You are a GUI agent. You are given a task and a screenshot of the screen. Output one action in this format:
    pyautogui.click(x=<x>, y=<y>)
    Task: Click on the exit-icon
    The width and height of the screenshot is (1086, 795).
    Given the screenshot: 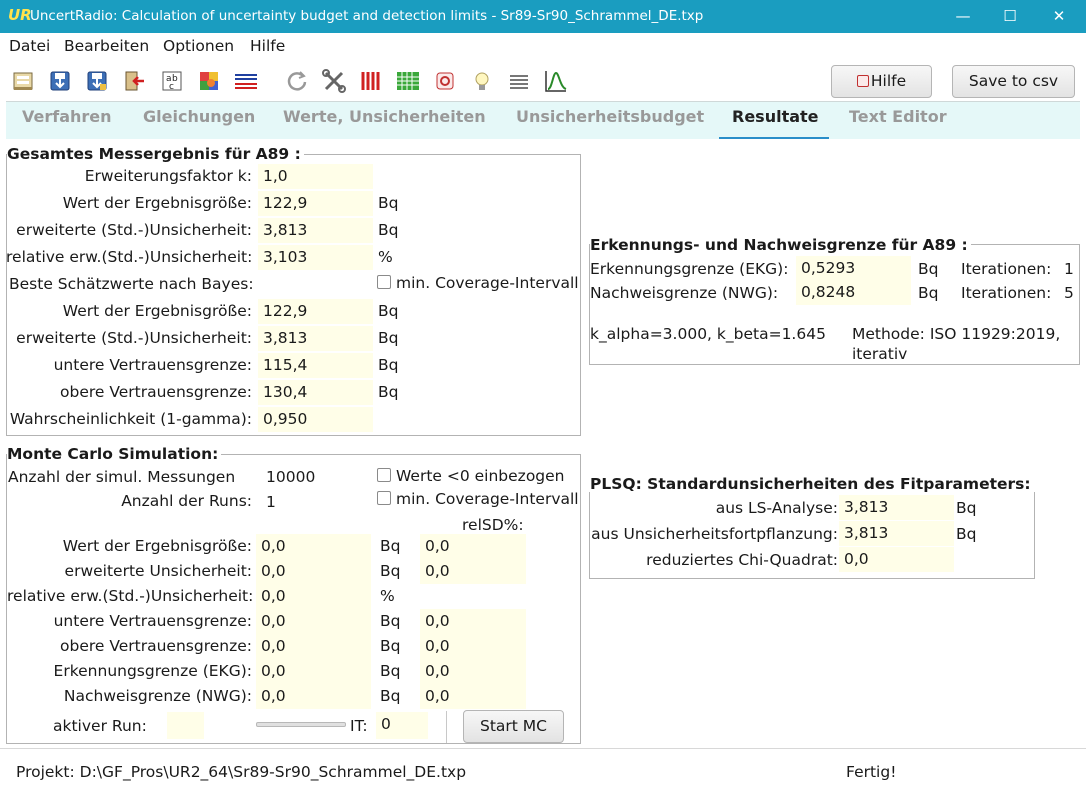 What is the action you would take?
    pyautogui.click(x=134, y=81)
    